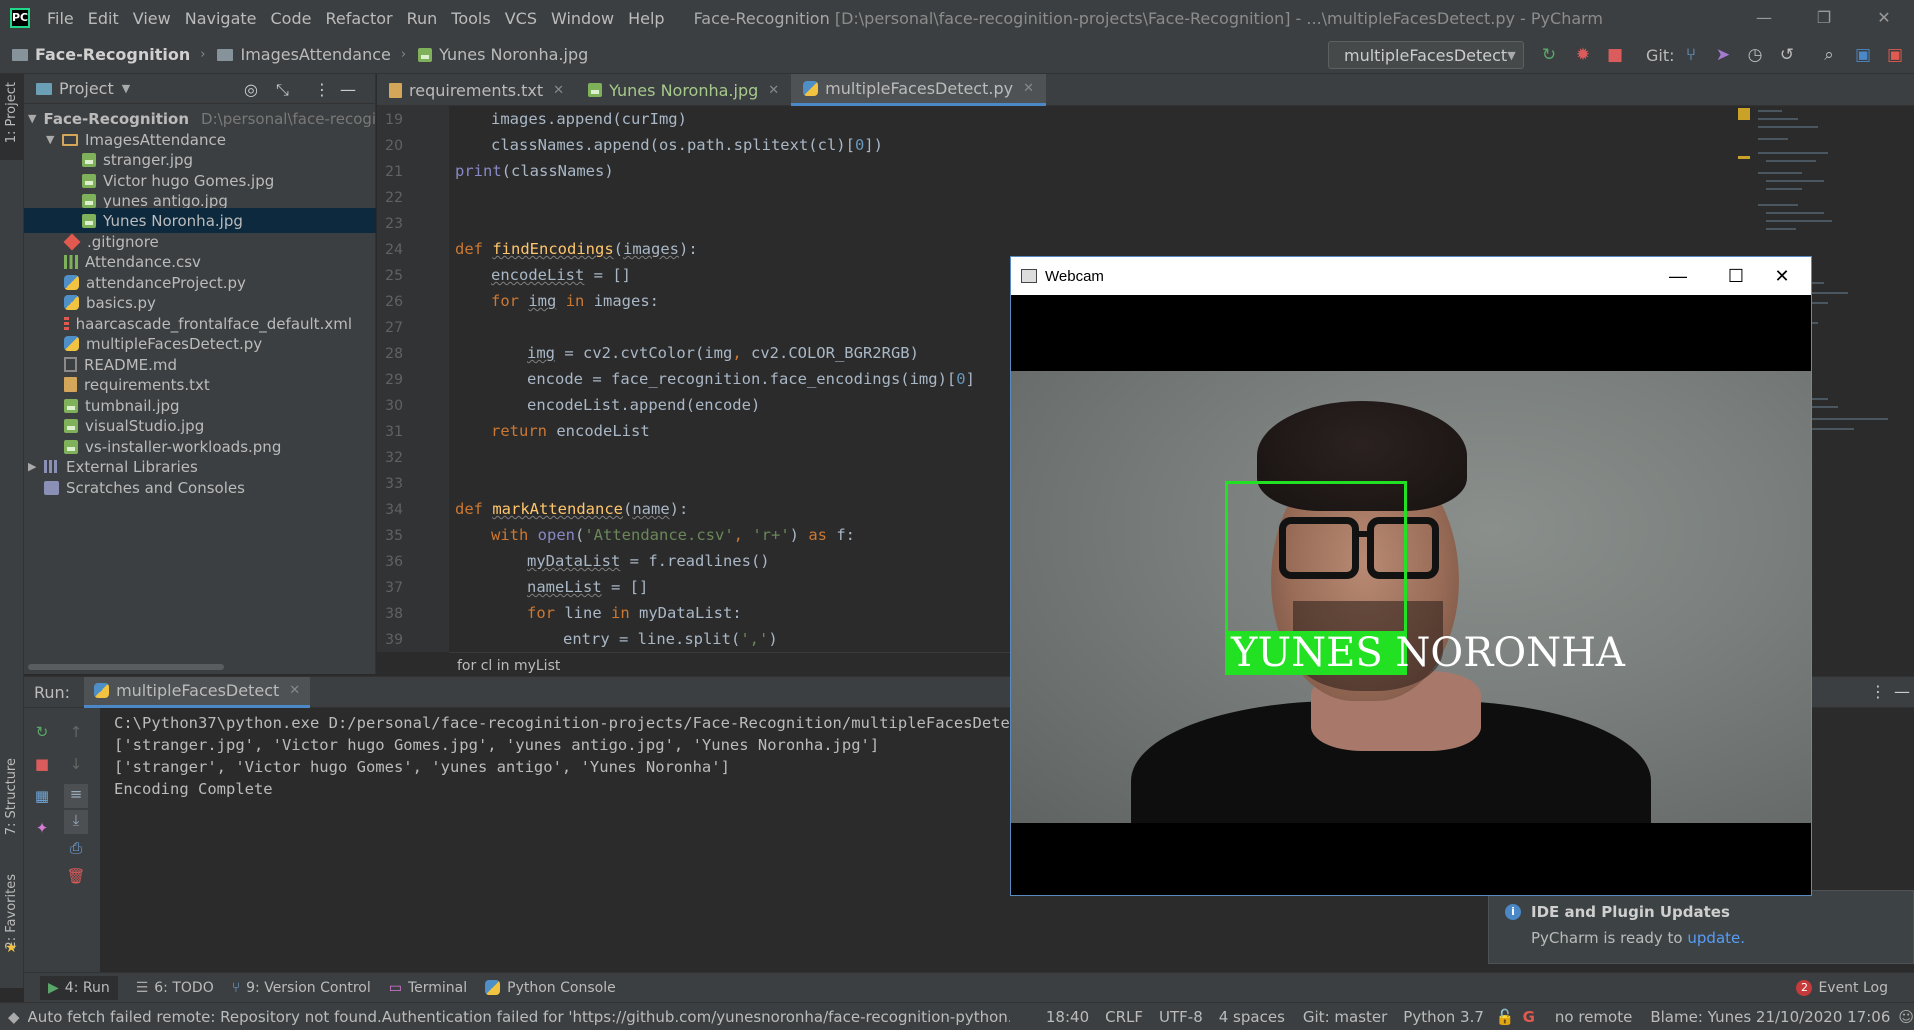  Describe the element at coordinates (42, 796) in the screenshot. I see `layout-icon: ▦` at that location.